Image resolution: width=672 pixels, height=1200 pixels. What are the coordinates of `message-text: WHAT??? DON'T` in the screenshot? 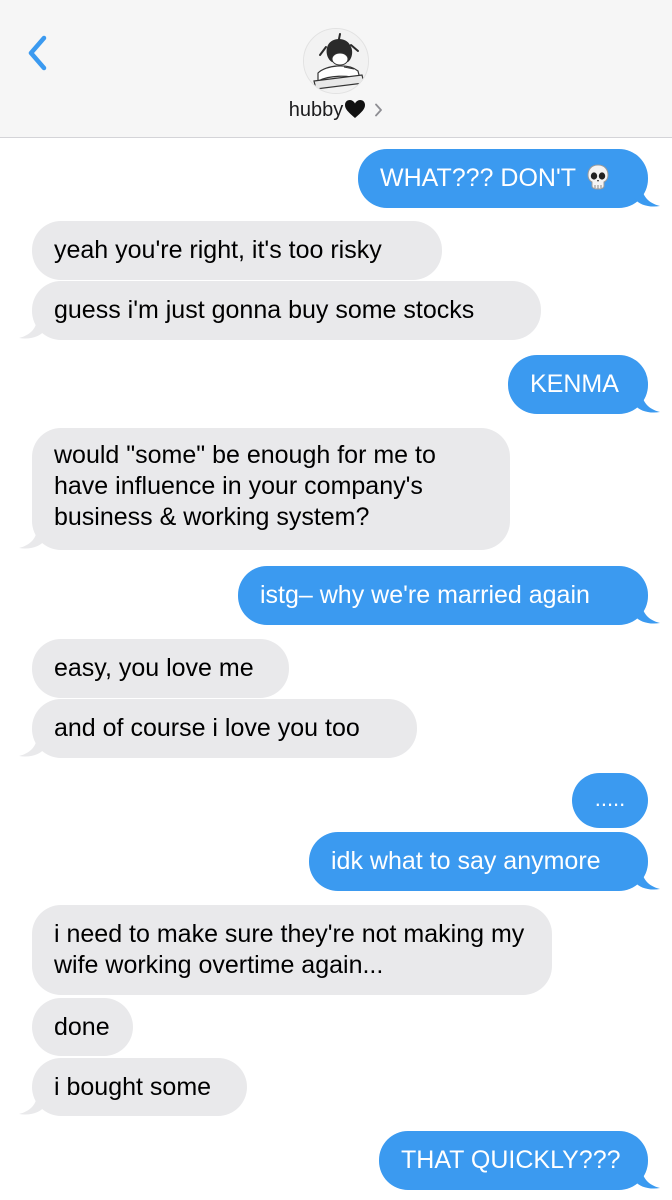 It's located at (478, 178).